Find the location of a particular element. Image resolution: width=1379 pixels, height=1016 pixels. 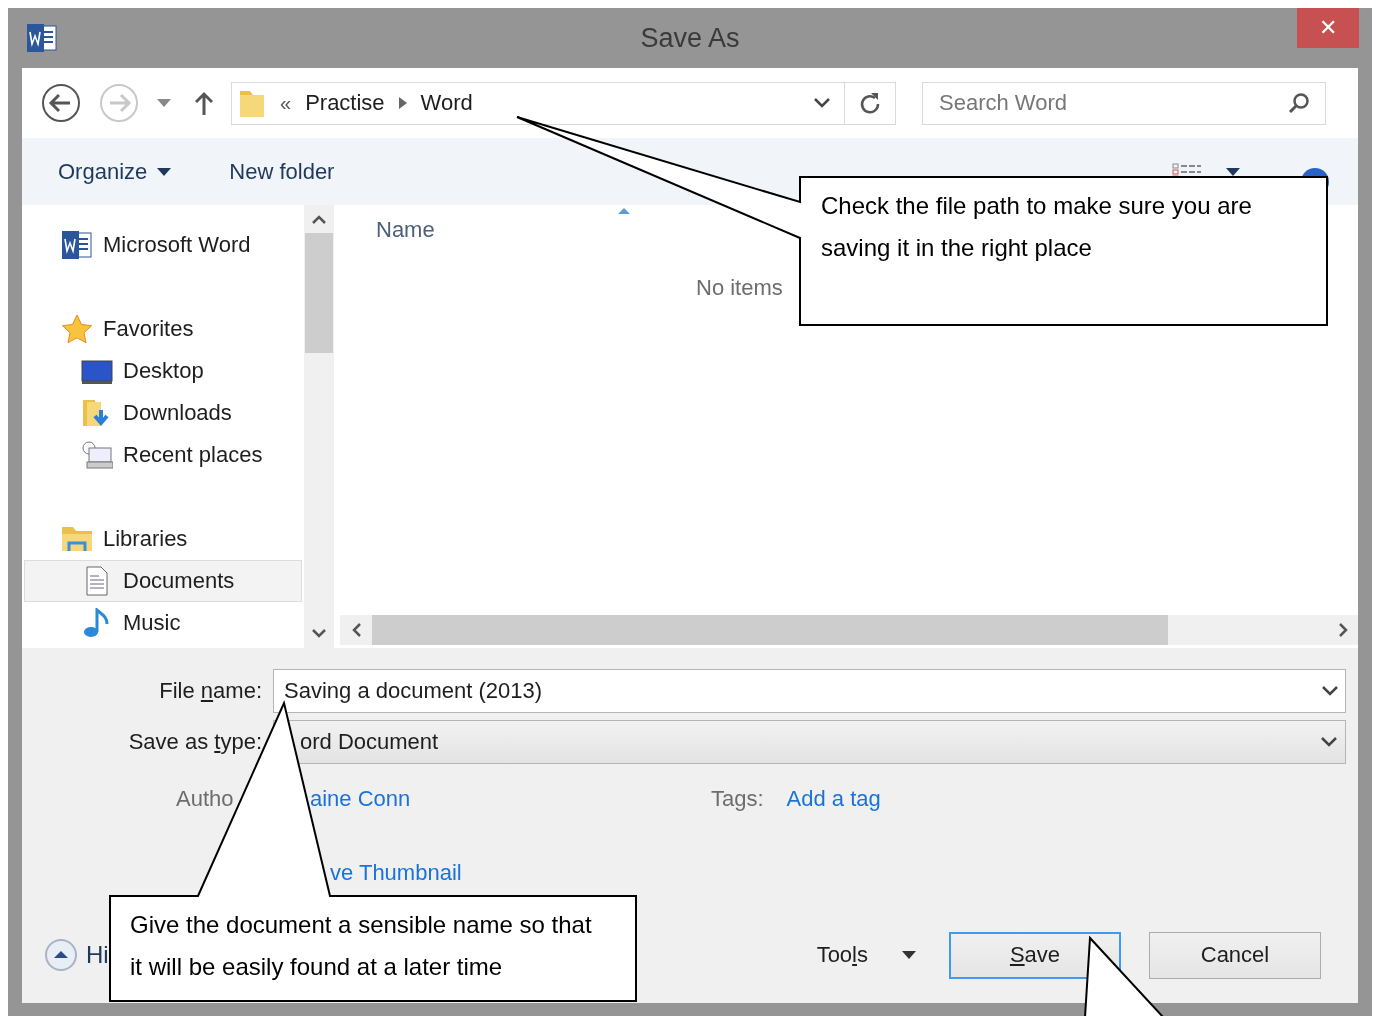

scroll-left-icon is located at coordinates (357, 630).